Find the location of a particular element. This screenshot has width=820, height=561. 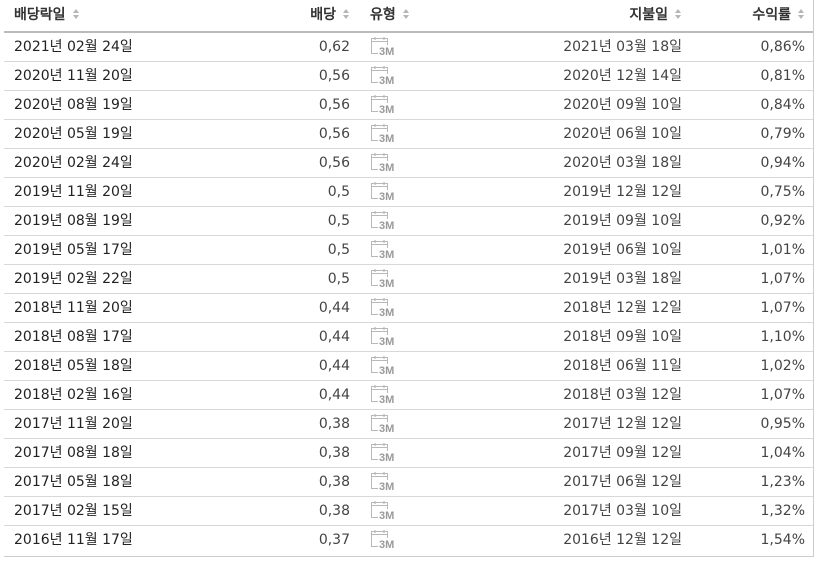

column-header-pay-date-label: 지불일 is located at coordinates (648, 15).